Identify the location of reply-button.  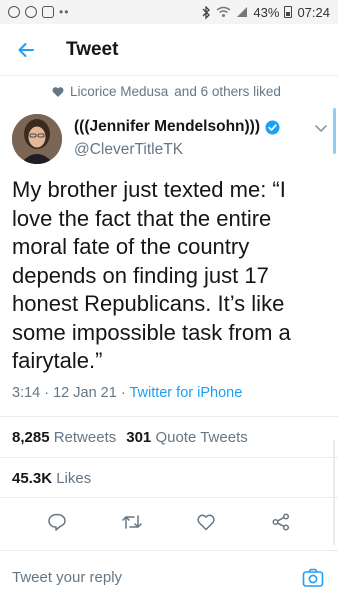
(57, 522).